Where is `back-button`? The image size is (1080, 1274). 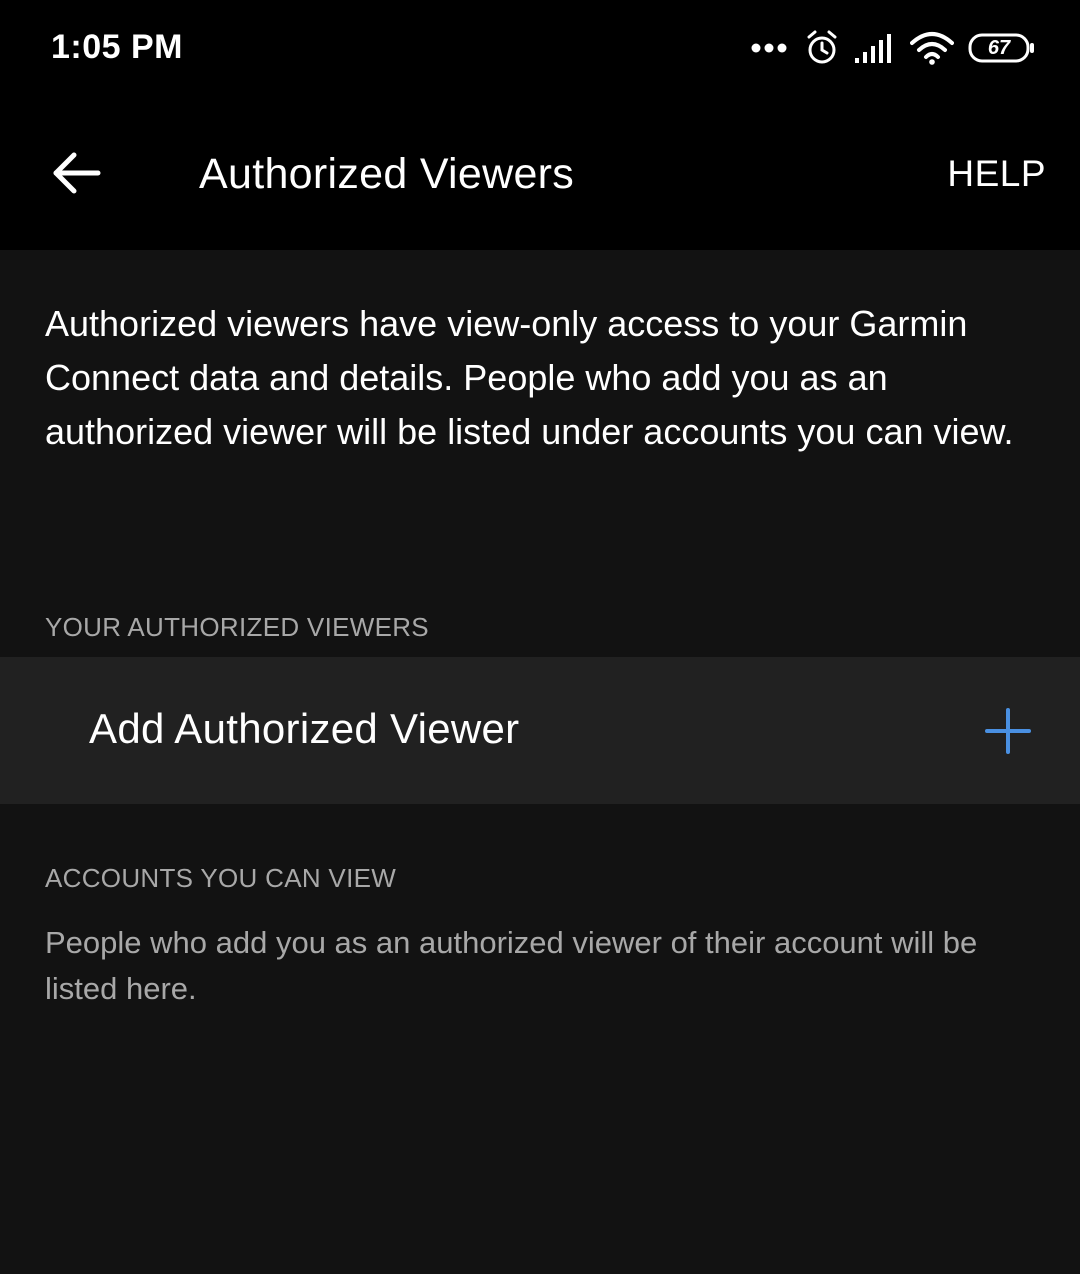
back-button is located at coordinates (76, 175).